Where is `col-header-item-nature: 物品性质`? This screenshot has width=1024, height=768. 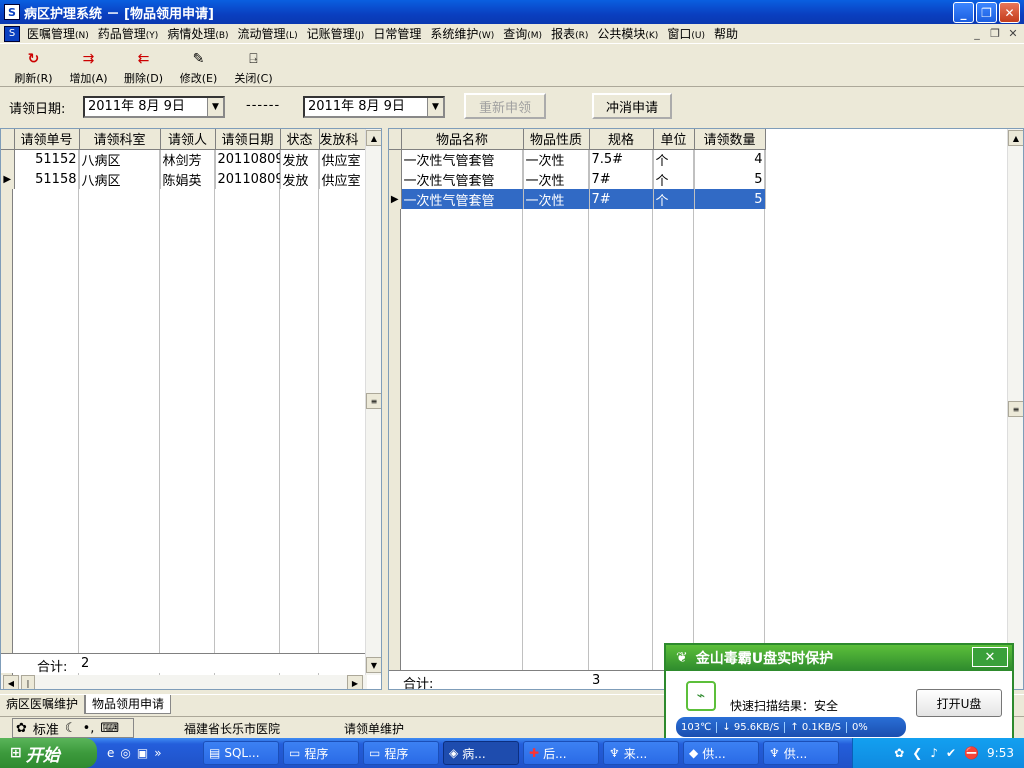
col-header-item-nature: 物品性质 is located at coordinates (556, 139).